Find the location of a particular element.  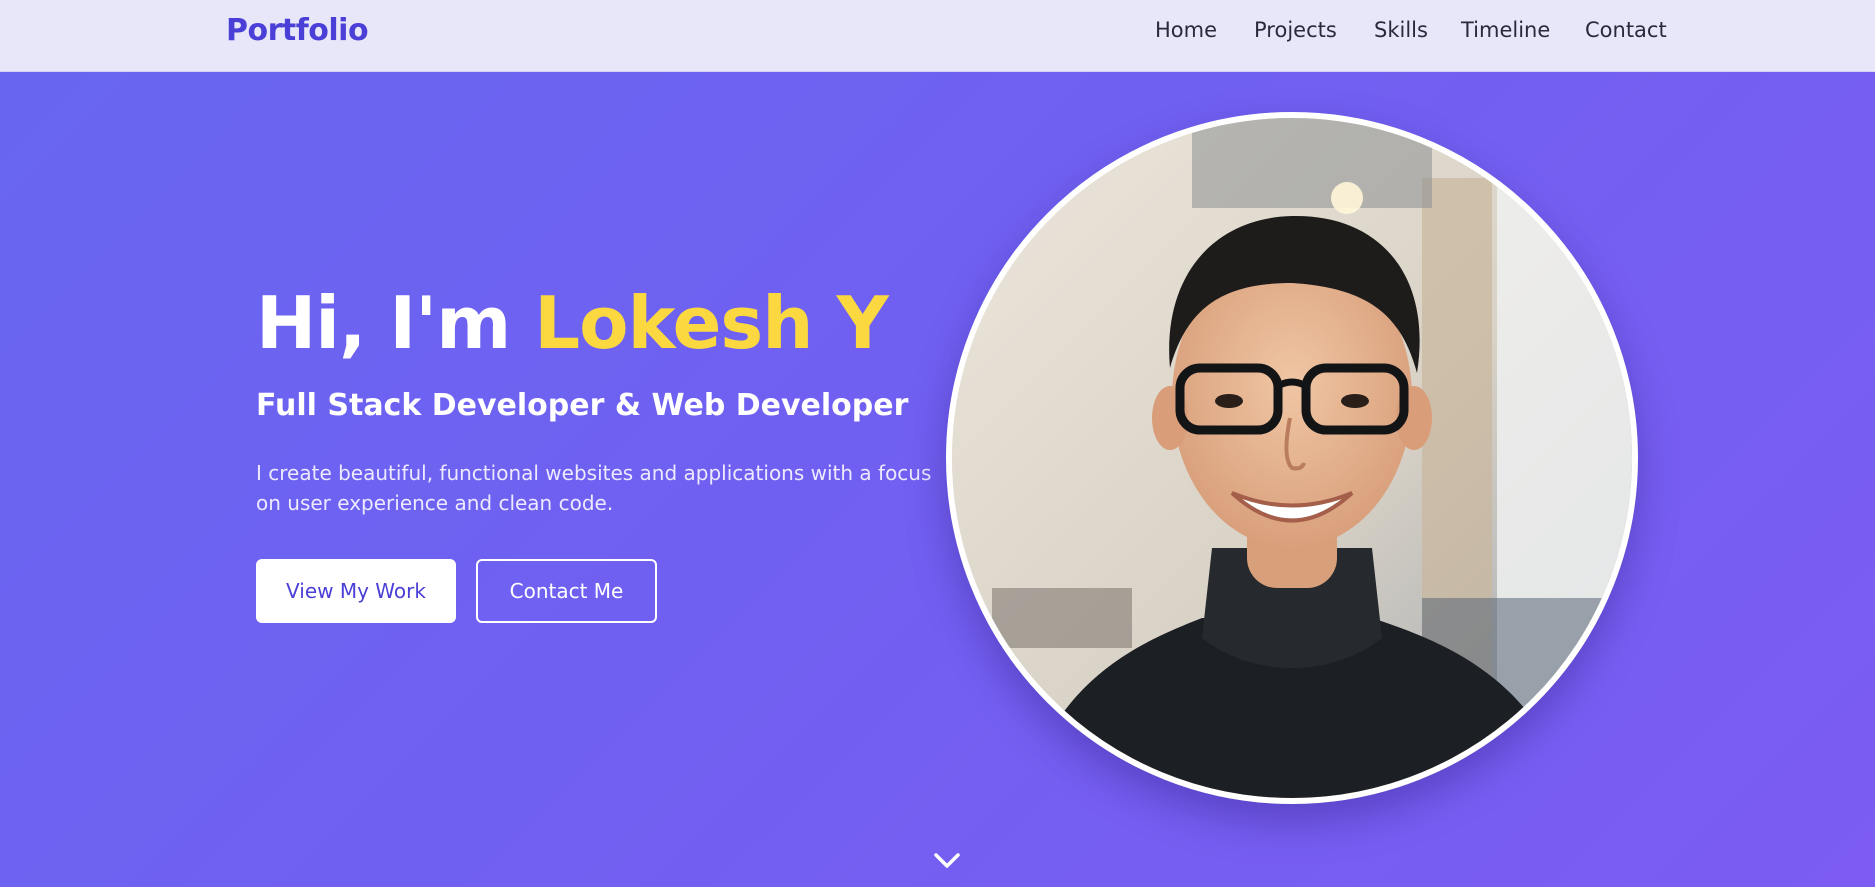

nav-link-contact: Contact is located at coordinates (1626, 30).